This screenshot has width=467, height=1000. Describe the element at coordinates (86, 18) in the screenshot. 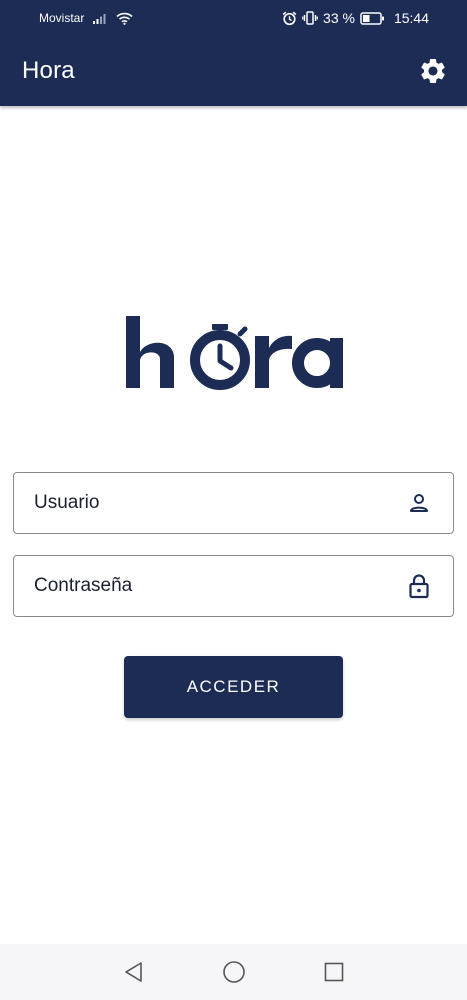

I see `status-left: Movistar` at that location.